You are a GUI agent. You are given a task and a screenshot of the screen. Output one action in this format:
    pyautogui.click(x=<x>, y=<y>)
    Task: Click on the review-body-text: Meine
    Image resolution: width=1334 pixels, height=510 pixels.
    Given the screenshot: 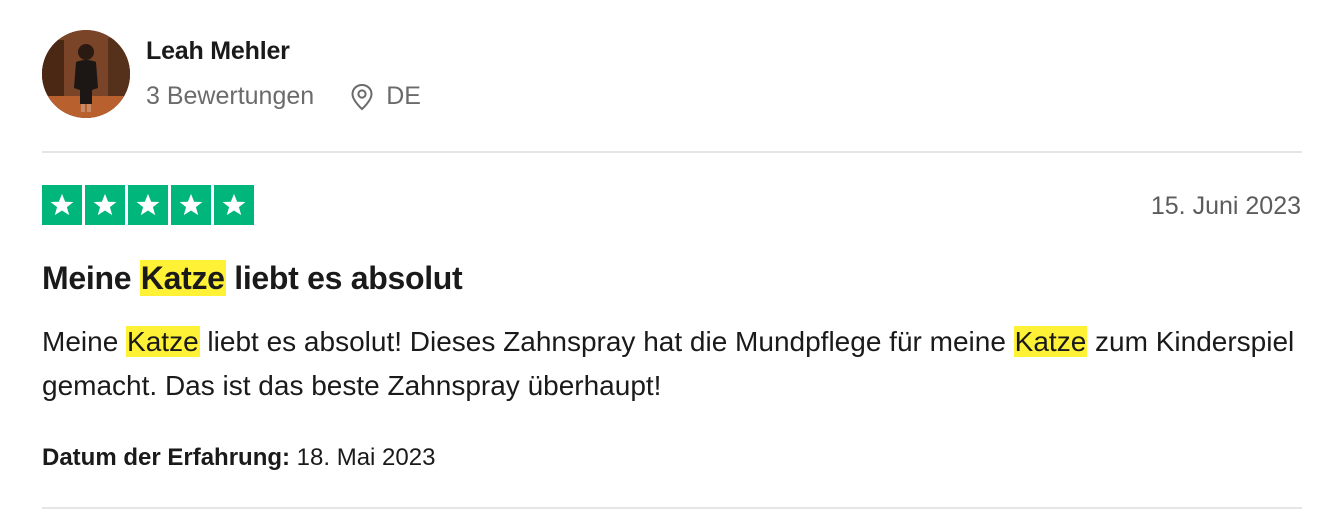 What is the action you would take?
    pyautogui.click(x=84, y=341)
    